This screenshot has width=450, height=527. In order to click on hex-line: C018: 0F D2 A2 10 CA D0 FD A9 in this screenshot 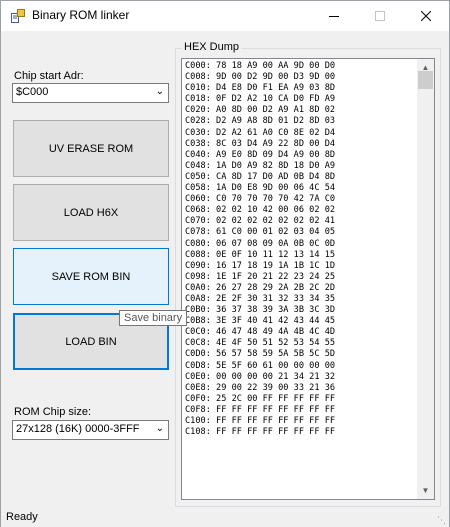, I will do `click(260, 99)`.